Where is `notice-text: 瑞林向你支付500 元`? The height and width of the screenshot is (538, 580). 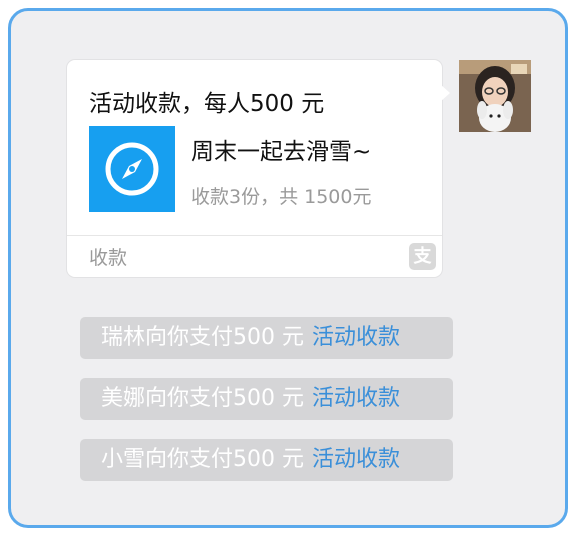 notice-text: 瑞林向你支付500 元 is located at coordinates (202, 337).